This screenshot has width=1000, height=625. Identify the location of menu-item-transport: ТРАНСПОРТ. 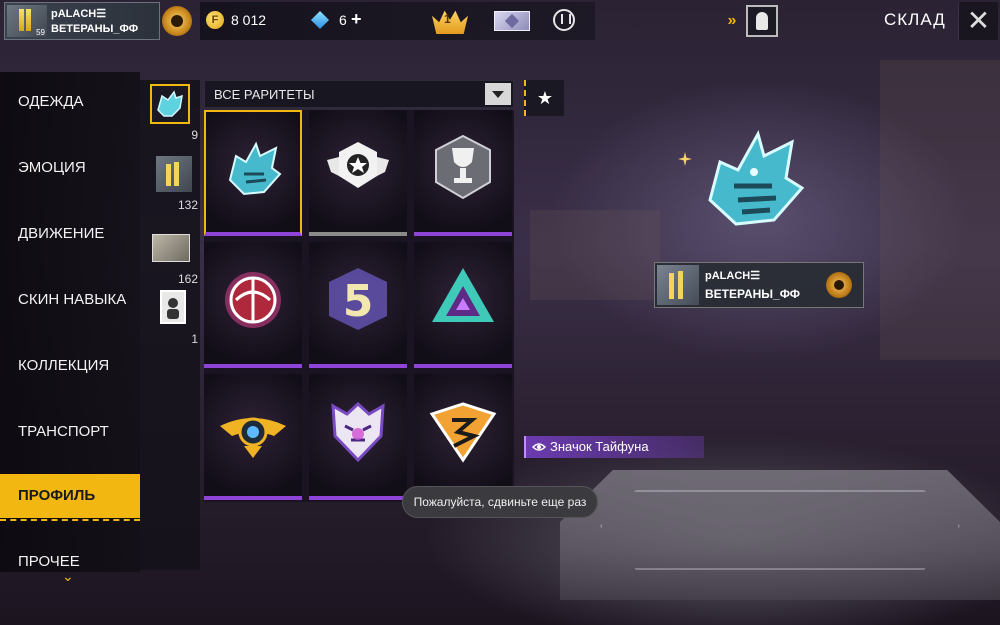
(70, 432).